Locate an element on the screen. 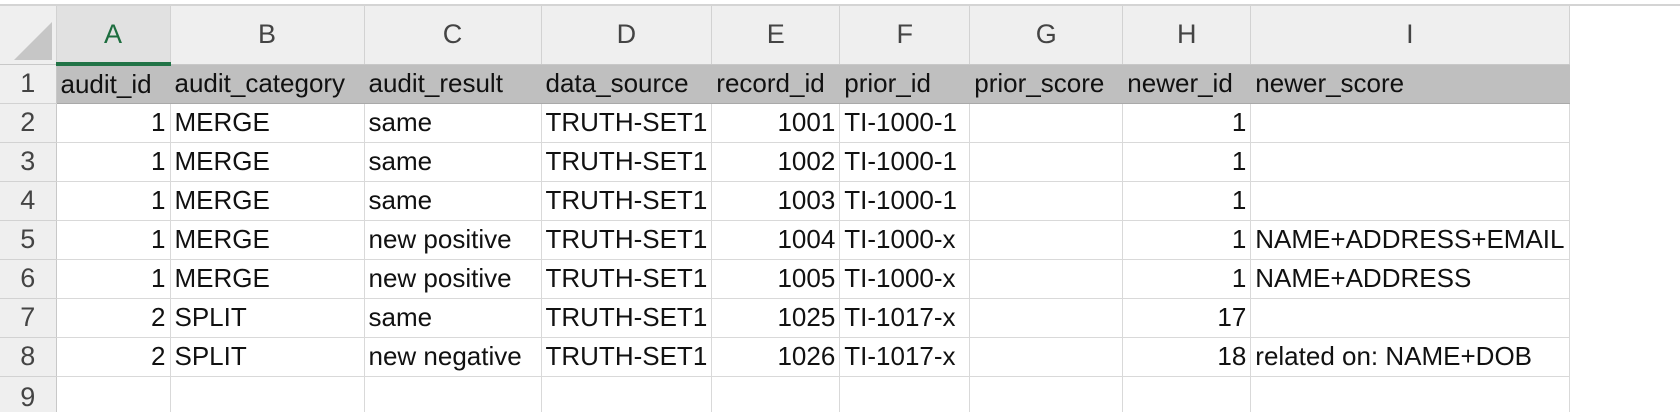  cell-c8: new negative is located at coordinates (453, 357).